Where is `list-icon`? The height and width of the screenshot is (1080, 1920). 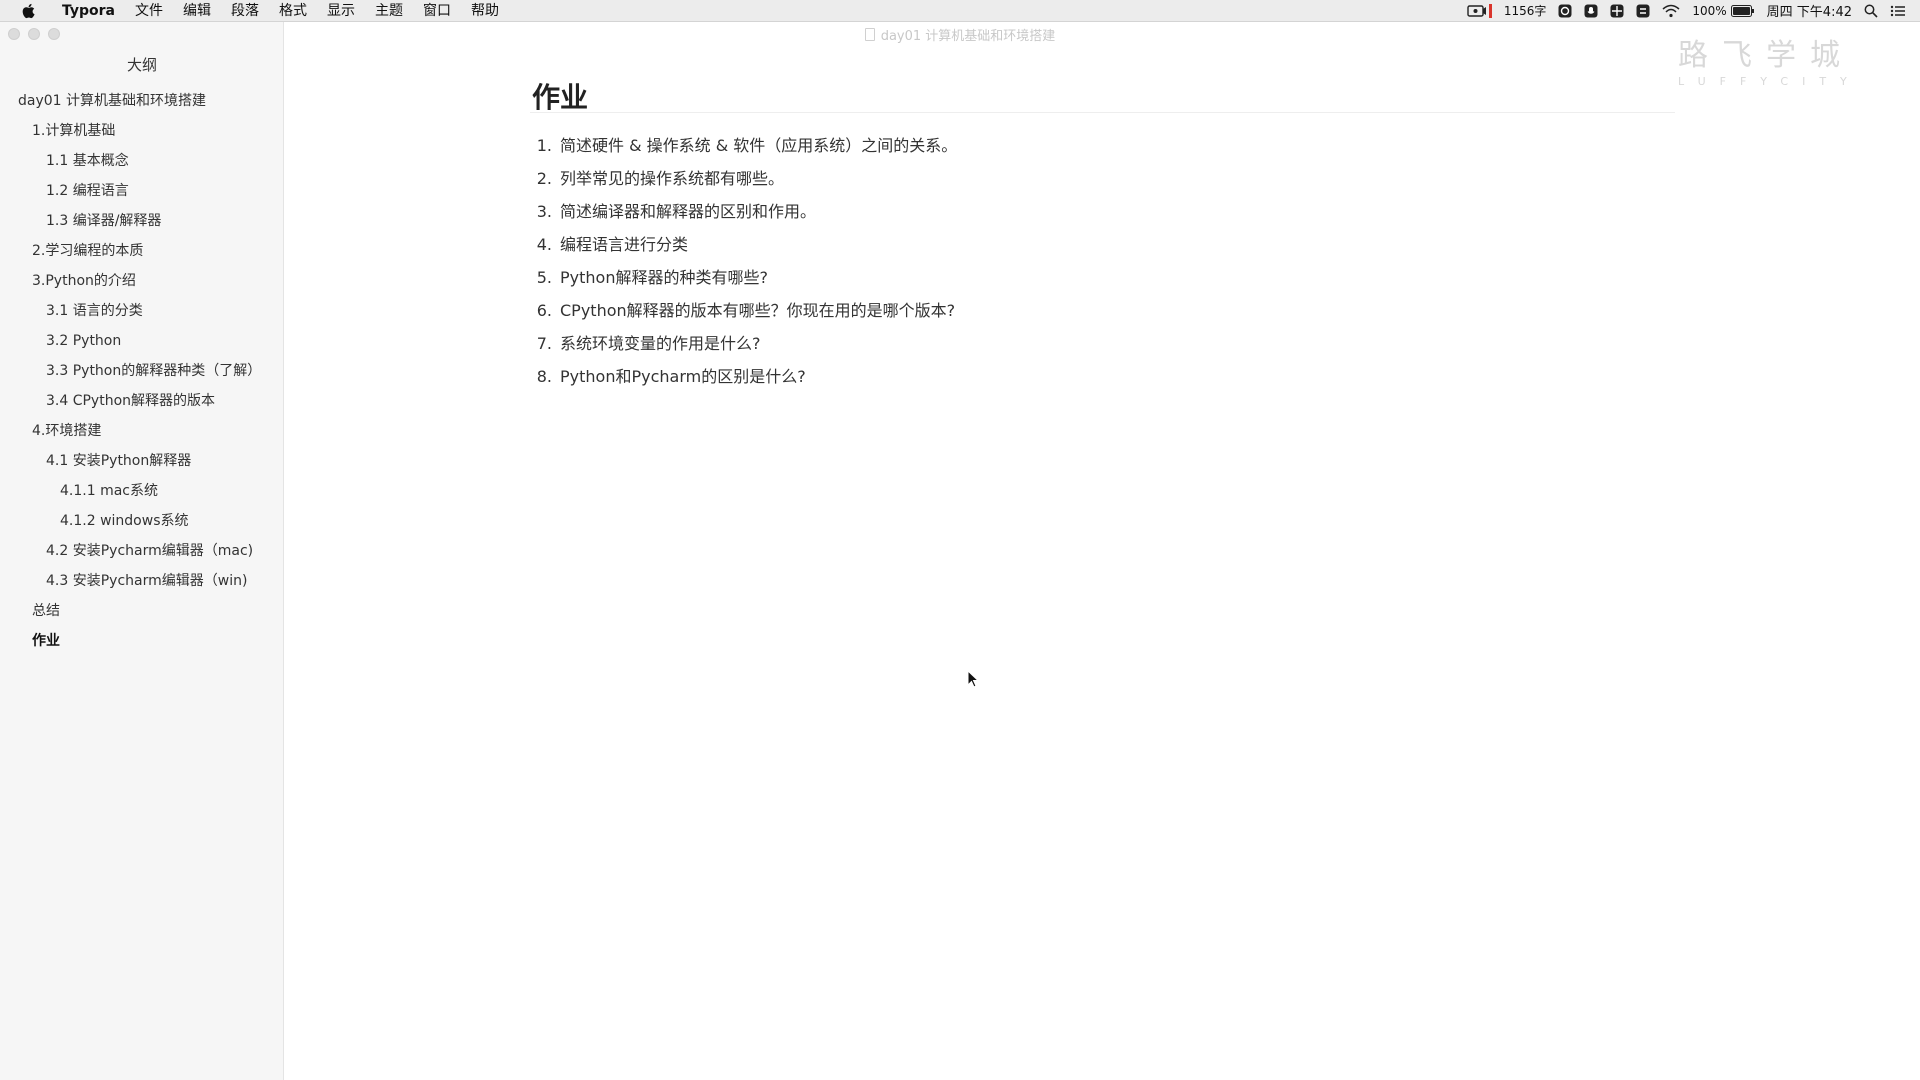 list-icon is located at coordinates (1898, 11).